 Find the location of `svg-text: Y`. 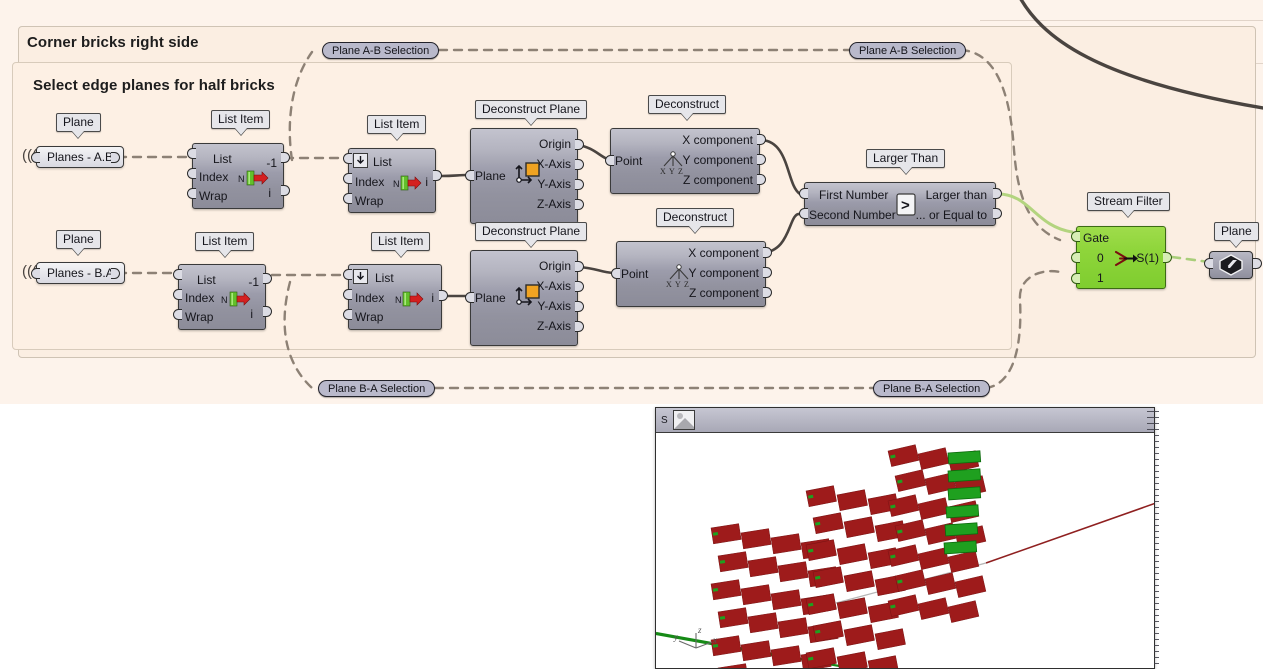

svg-text: Y is located at coordinates (678, 284).